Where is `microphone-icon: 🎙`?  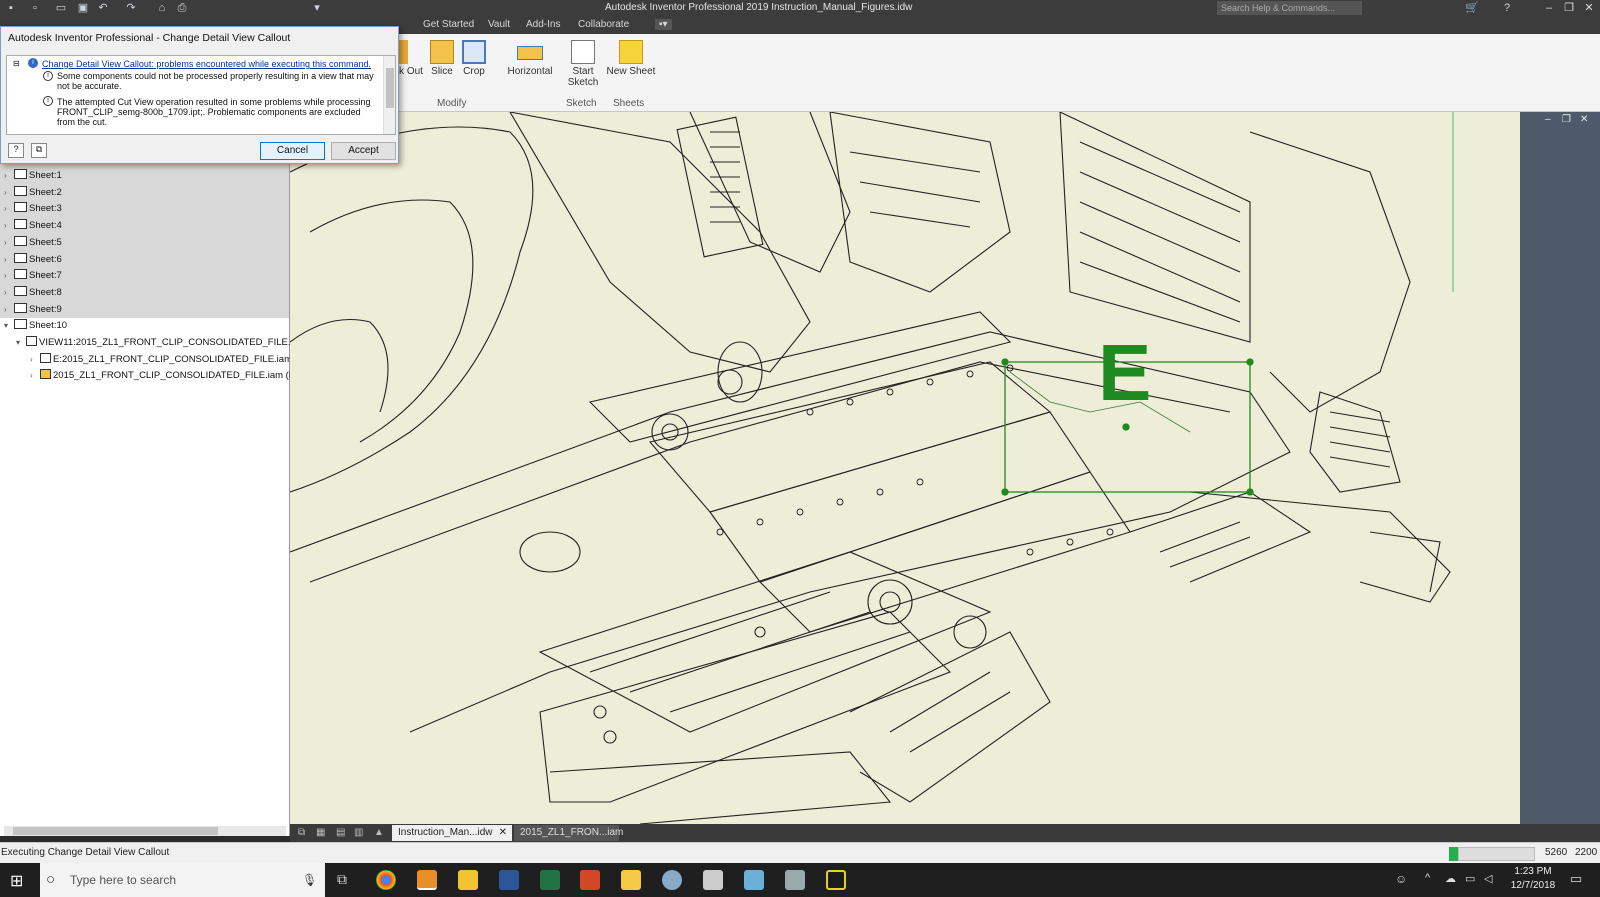
microphone-icon: 🎙 is located at coordinates (309, 880).